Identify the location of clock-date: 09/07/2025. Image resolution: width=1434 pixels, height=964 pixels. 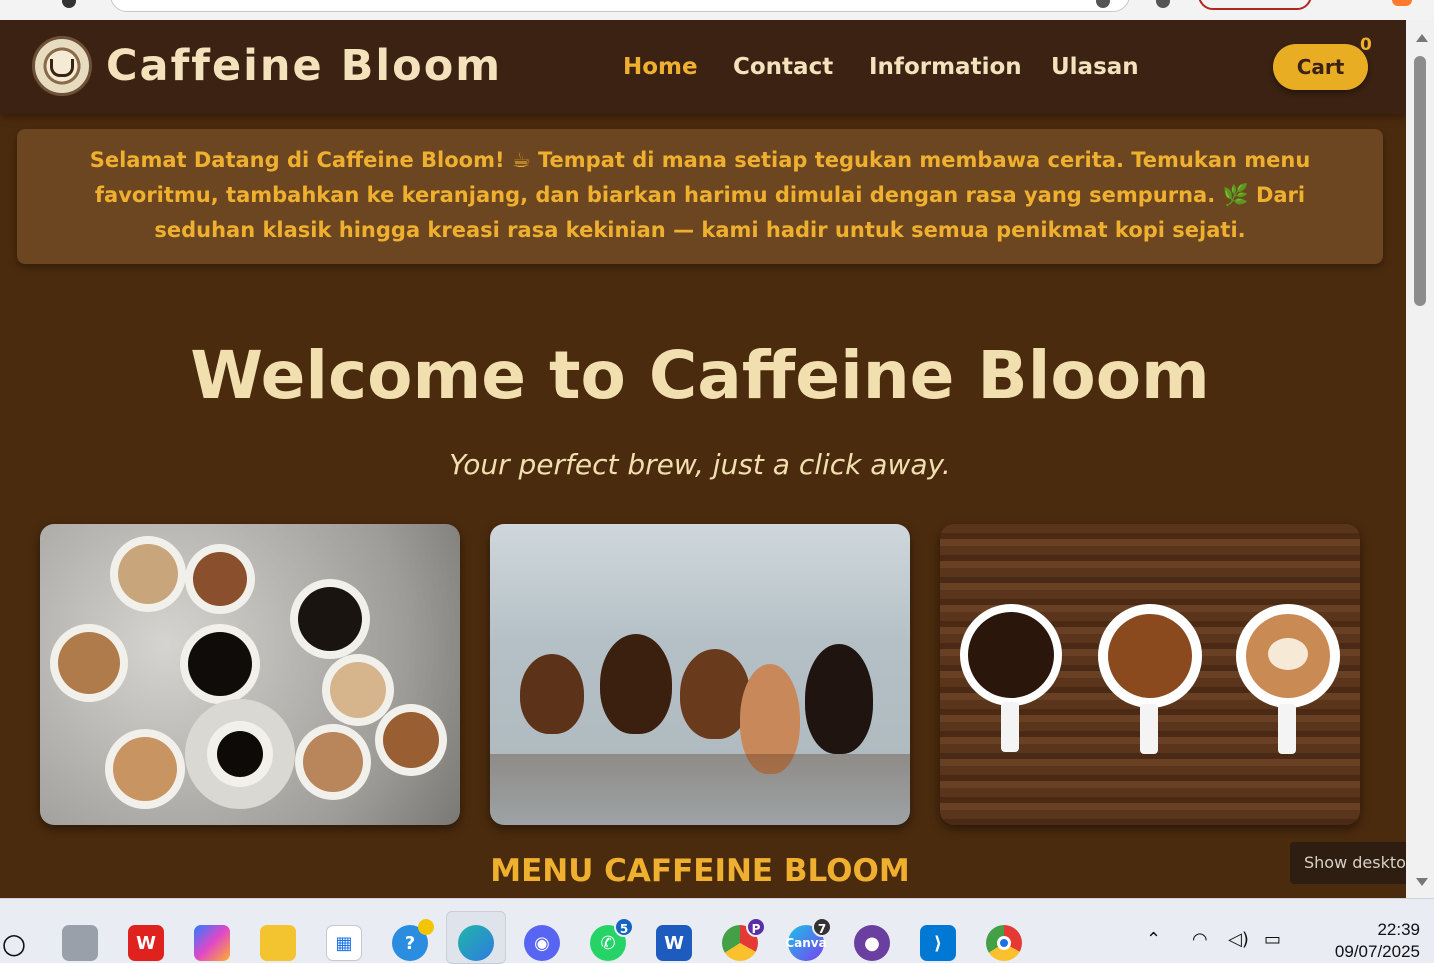
(1377, 951).